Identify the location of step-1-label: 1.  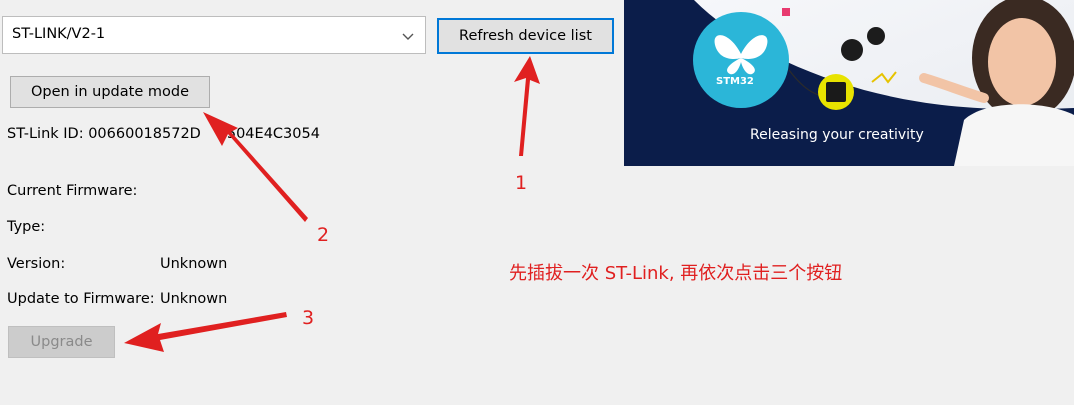
(521, 183).